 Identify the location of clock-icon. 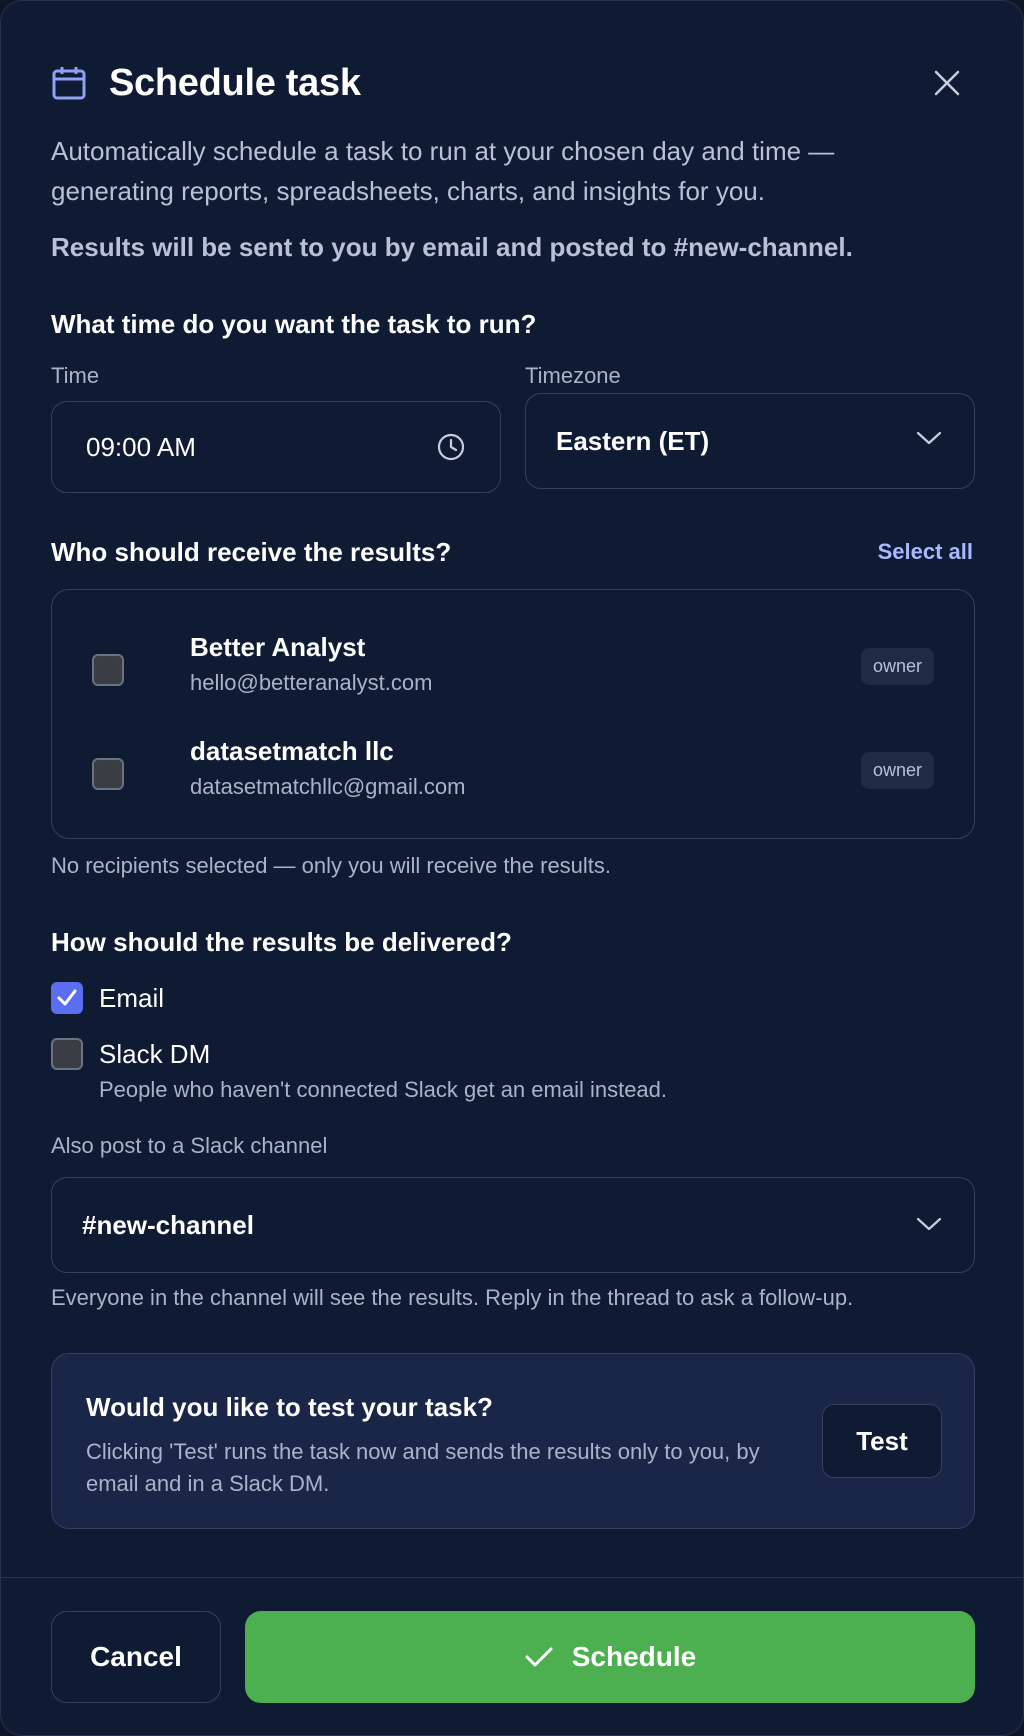
(451, 447).